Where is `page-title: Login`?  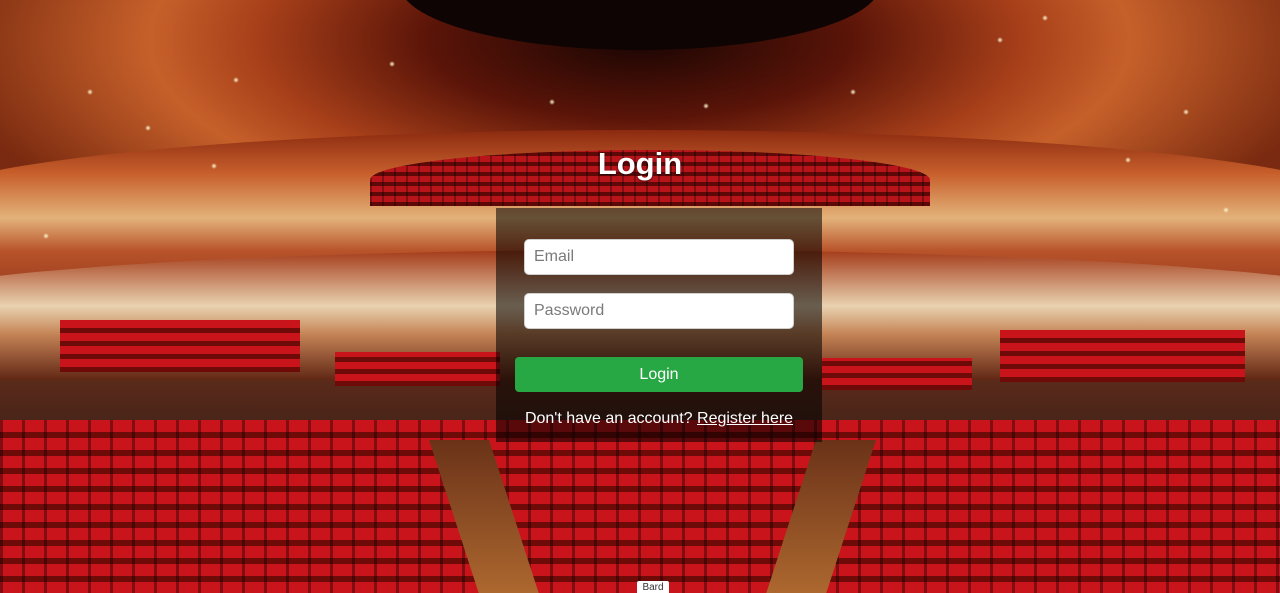 page-title: Login is located at coordinates (640, 163).